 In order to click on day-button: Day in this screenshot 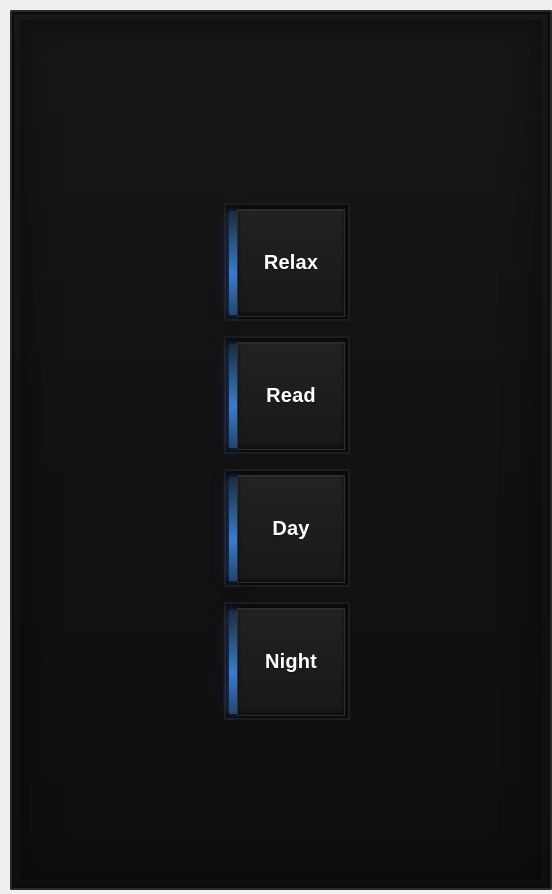, I will do `click(291, 529)`.